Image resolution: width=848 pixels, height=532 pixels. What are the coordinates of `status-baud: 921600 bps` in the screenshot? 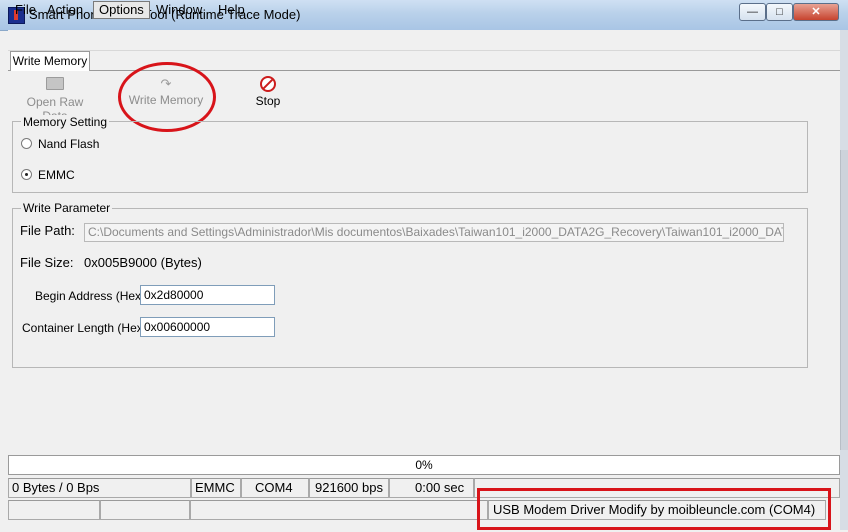 It's located at (349, 488).